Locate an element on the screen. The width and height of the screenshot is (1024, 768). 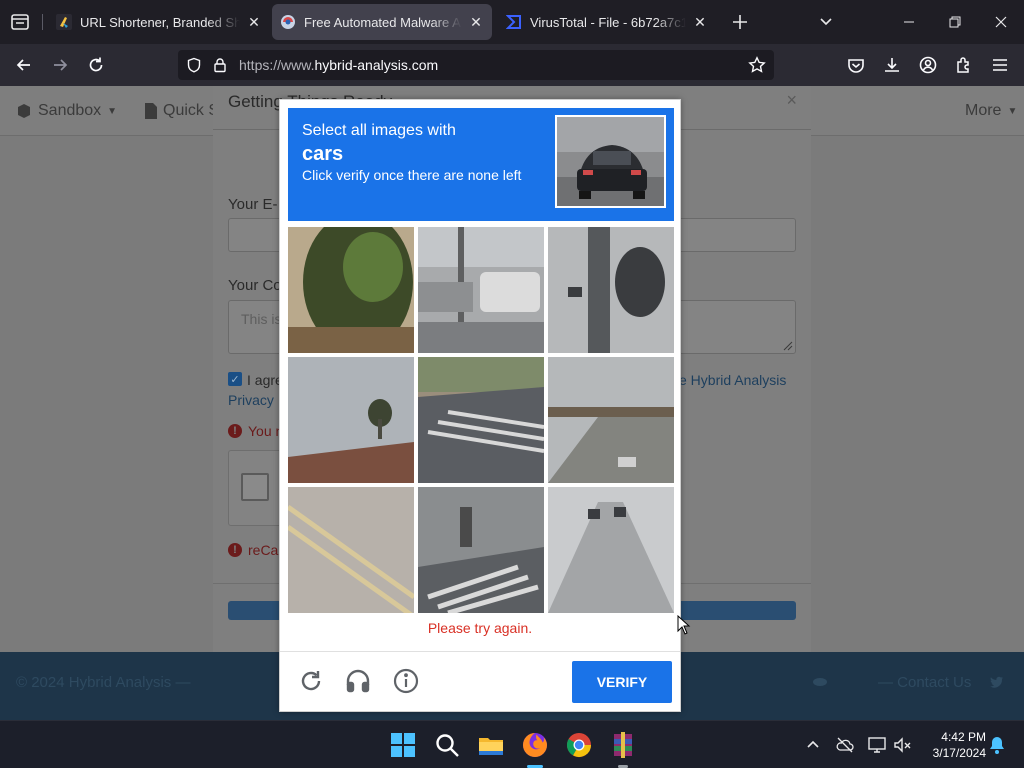
captcha-error-message: Please try again. is located at coordinates (480, 628).